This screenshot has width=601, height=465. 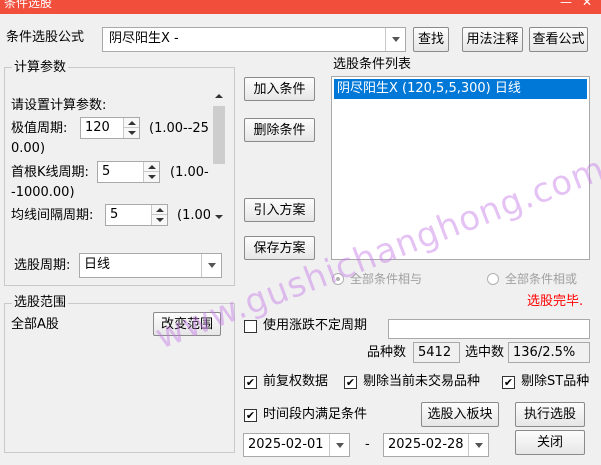 I want to click on selected-value: 136/2.5%, so click(x=549, y=352).